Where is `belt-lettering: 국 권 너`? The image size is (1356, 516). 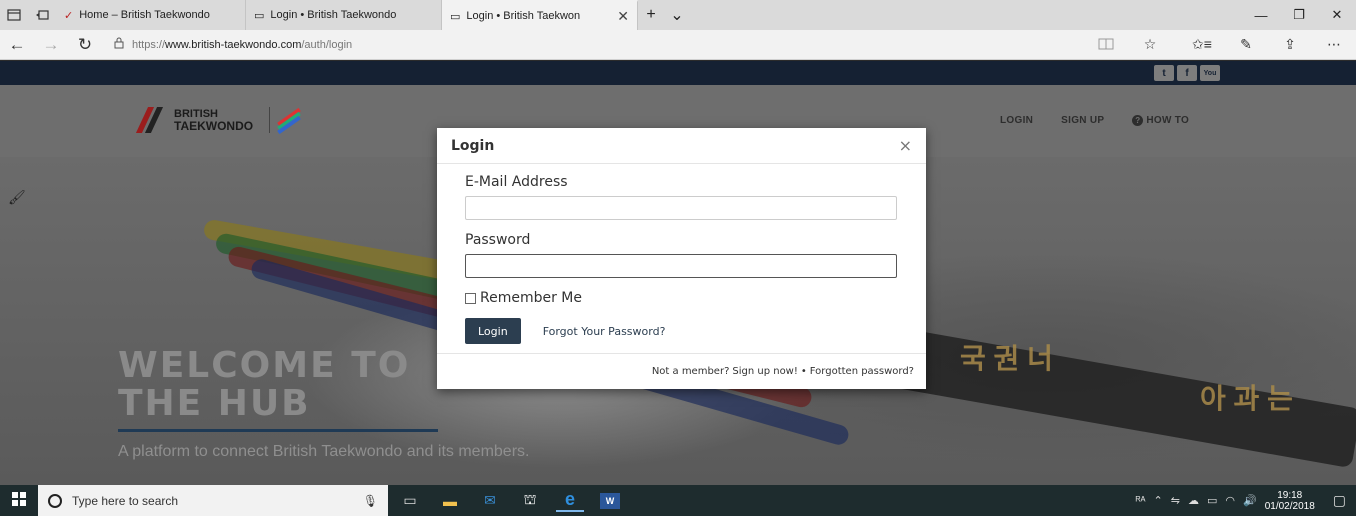 belt-lettering: 국 권 너 is located at coordinates (1006, 358).